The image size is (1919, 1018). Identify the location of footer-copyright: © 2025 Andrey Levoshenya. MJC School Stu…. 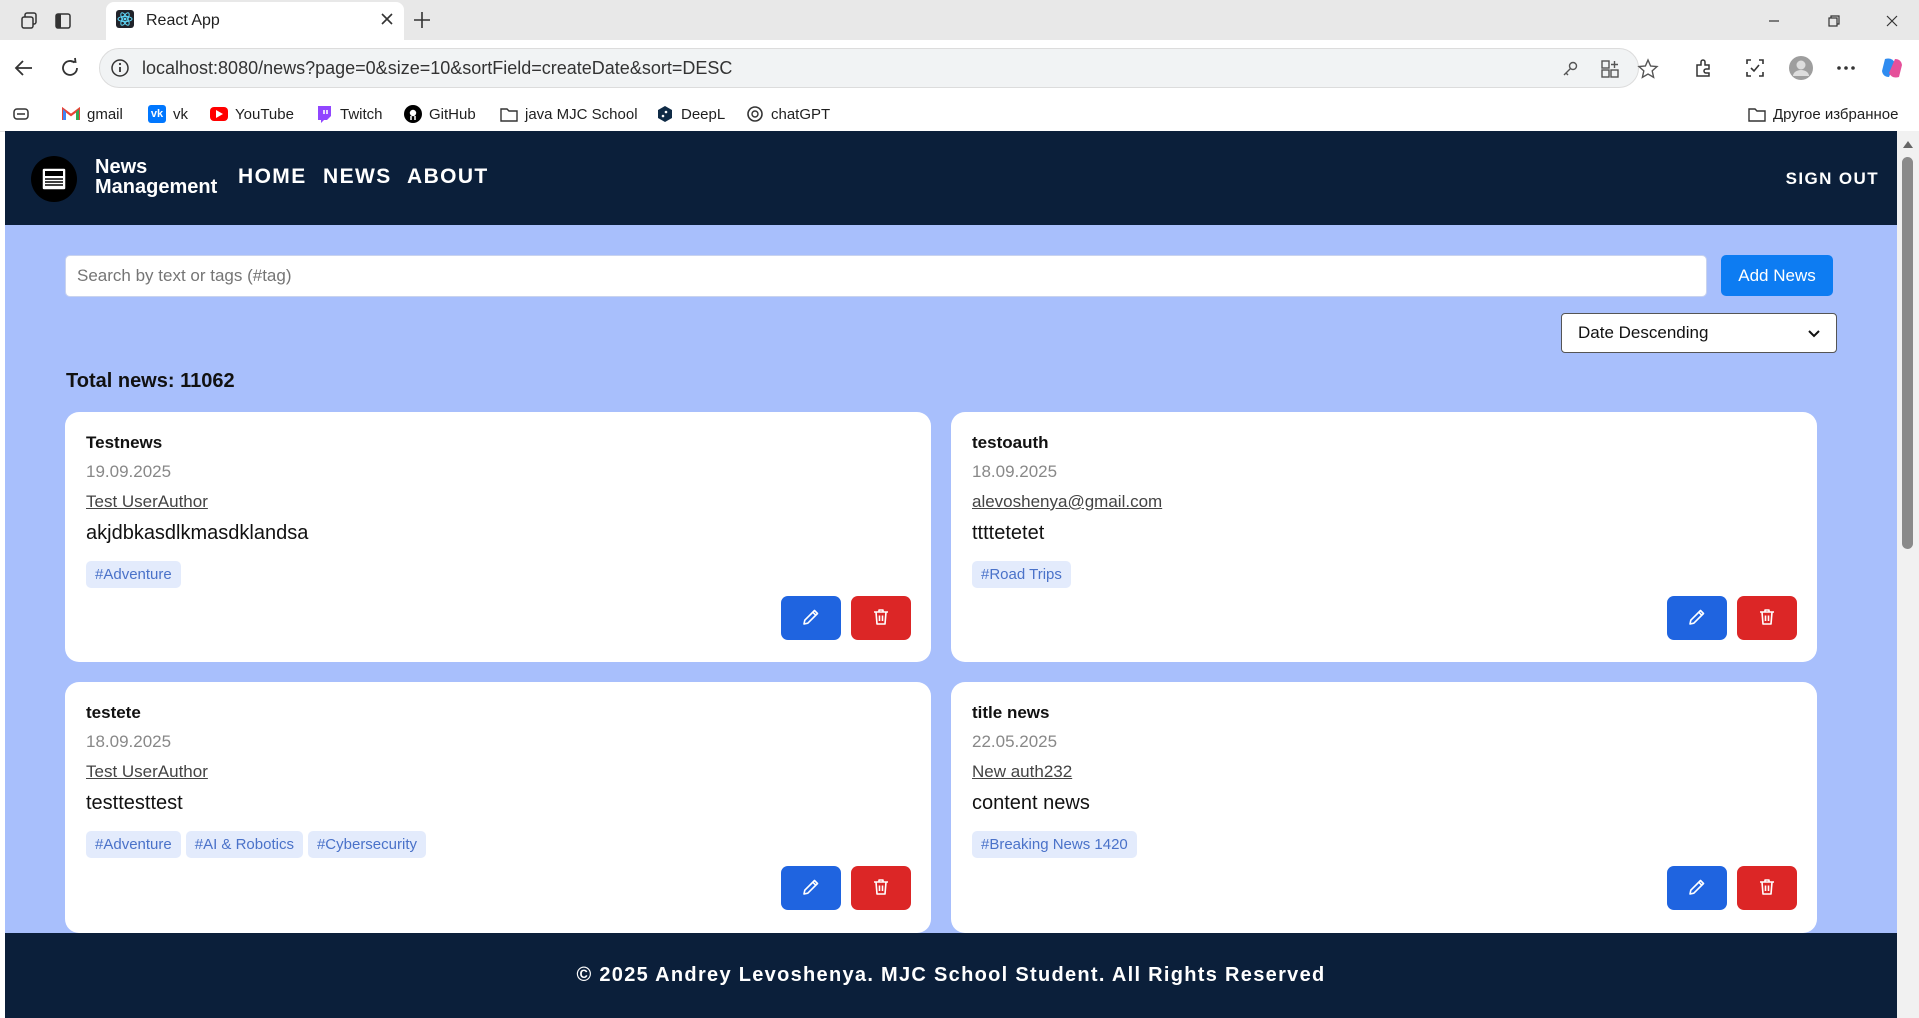
(951, 975).